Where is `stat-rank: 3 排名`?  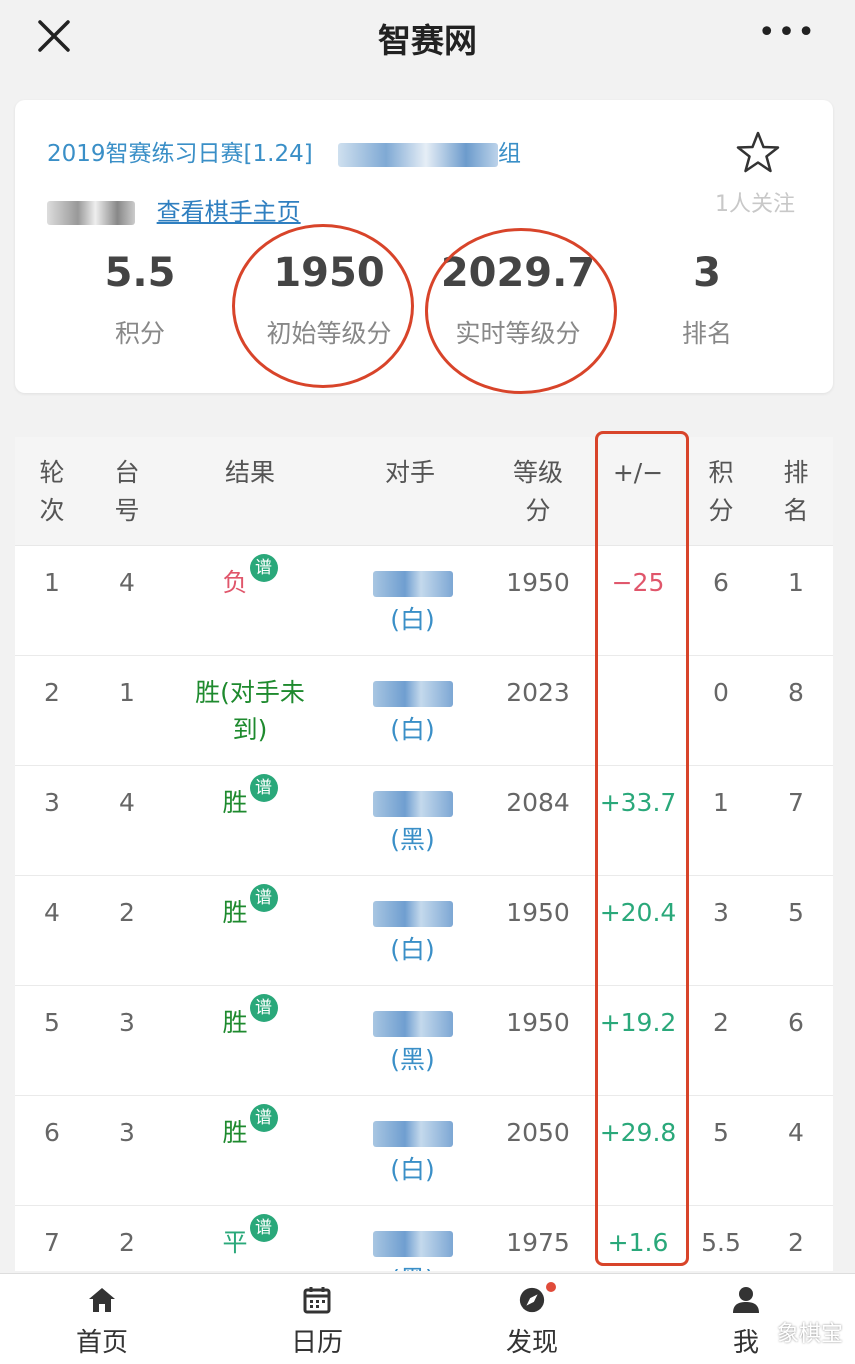 stat-rank: 3 排名 is located at coordinates (707, 300).